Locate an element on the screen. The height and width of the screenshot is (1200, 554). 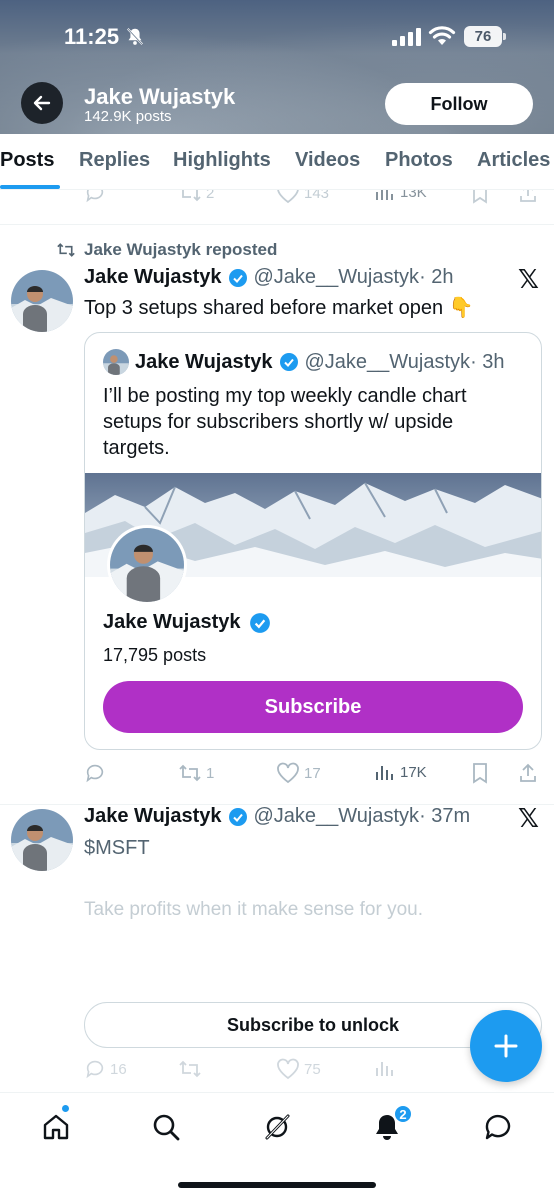
tab-posts: Posts is located at coordinates (27, 160).